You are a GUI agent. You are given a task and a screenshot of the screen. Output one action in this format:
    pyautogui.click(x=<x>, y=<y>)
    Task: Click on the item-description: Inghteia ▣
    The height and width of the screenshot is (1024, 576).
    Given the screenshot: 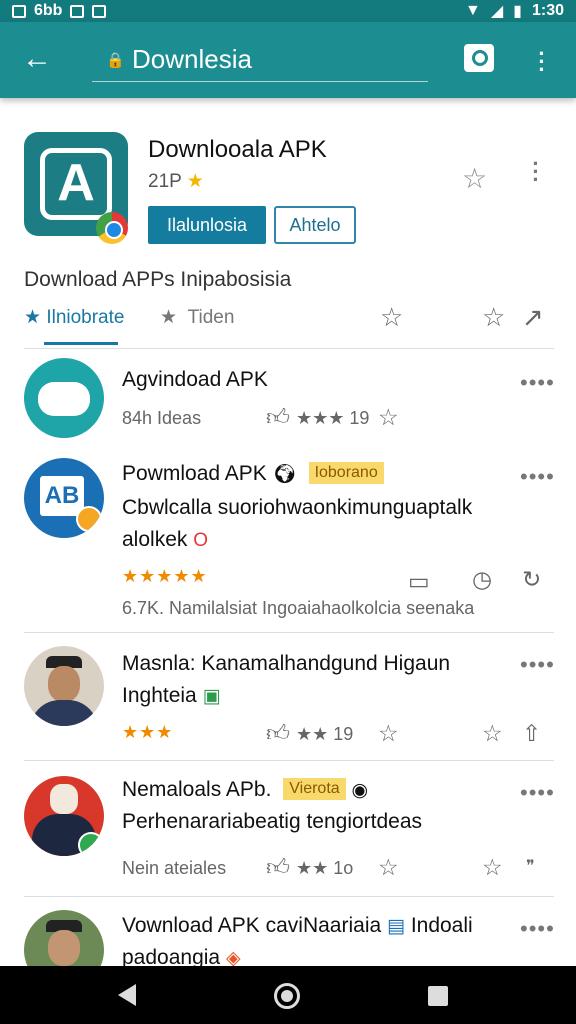 What is the action you would take?
    pyautogui.click(x=171, y=696)
    